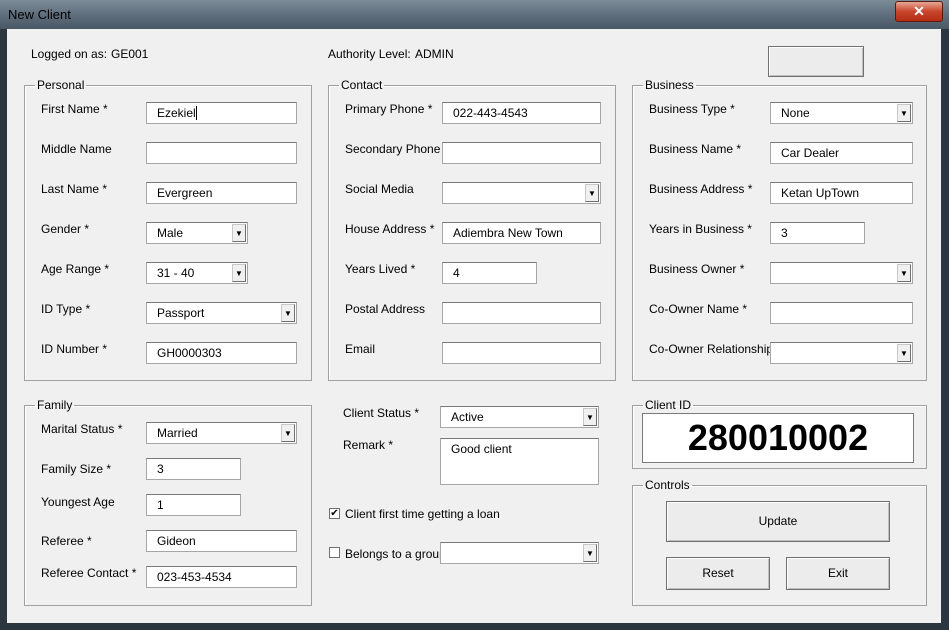 The height and width of the screenshot is (630, 949). Describe the element at coordinates (841, 153) in the screenshot. I see `business-name-field: Car Dealer` at that location.